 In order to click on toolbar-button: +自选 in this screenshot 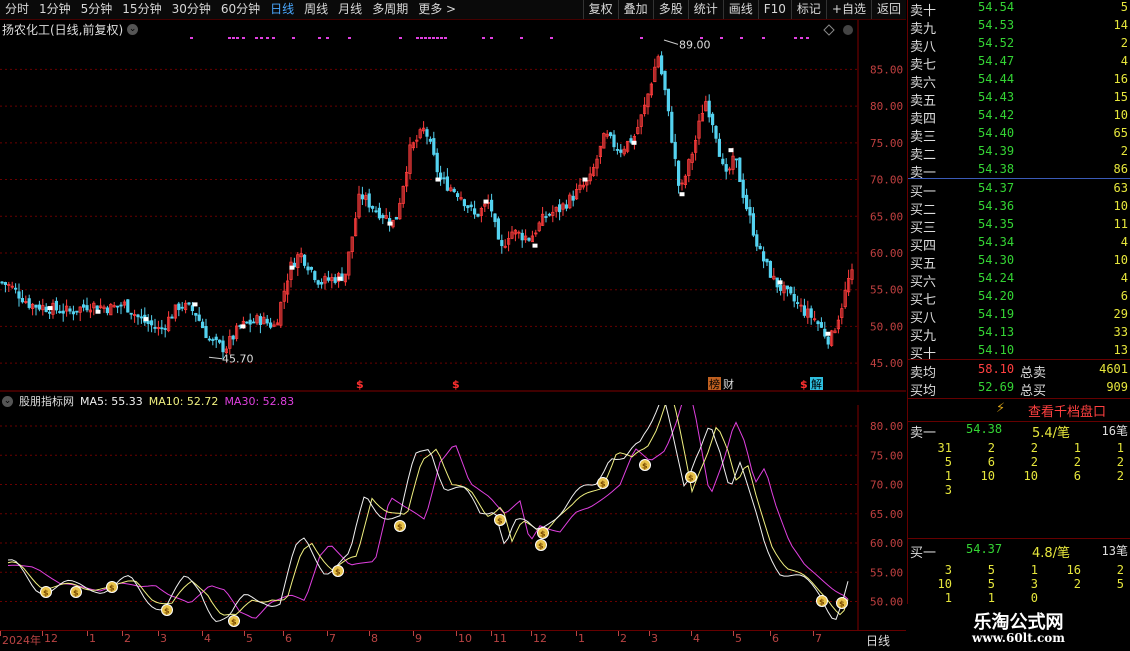, I will do `click(848, 9)`.